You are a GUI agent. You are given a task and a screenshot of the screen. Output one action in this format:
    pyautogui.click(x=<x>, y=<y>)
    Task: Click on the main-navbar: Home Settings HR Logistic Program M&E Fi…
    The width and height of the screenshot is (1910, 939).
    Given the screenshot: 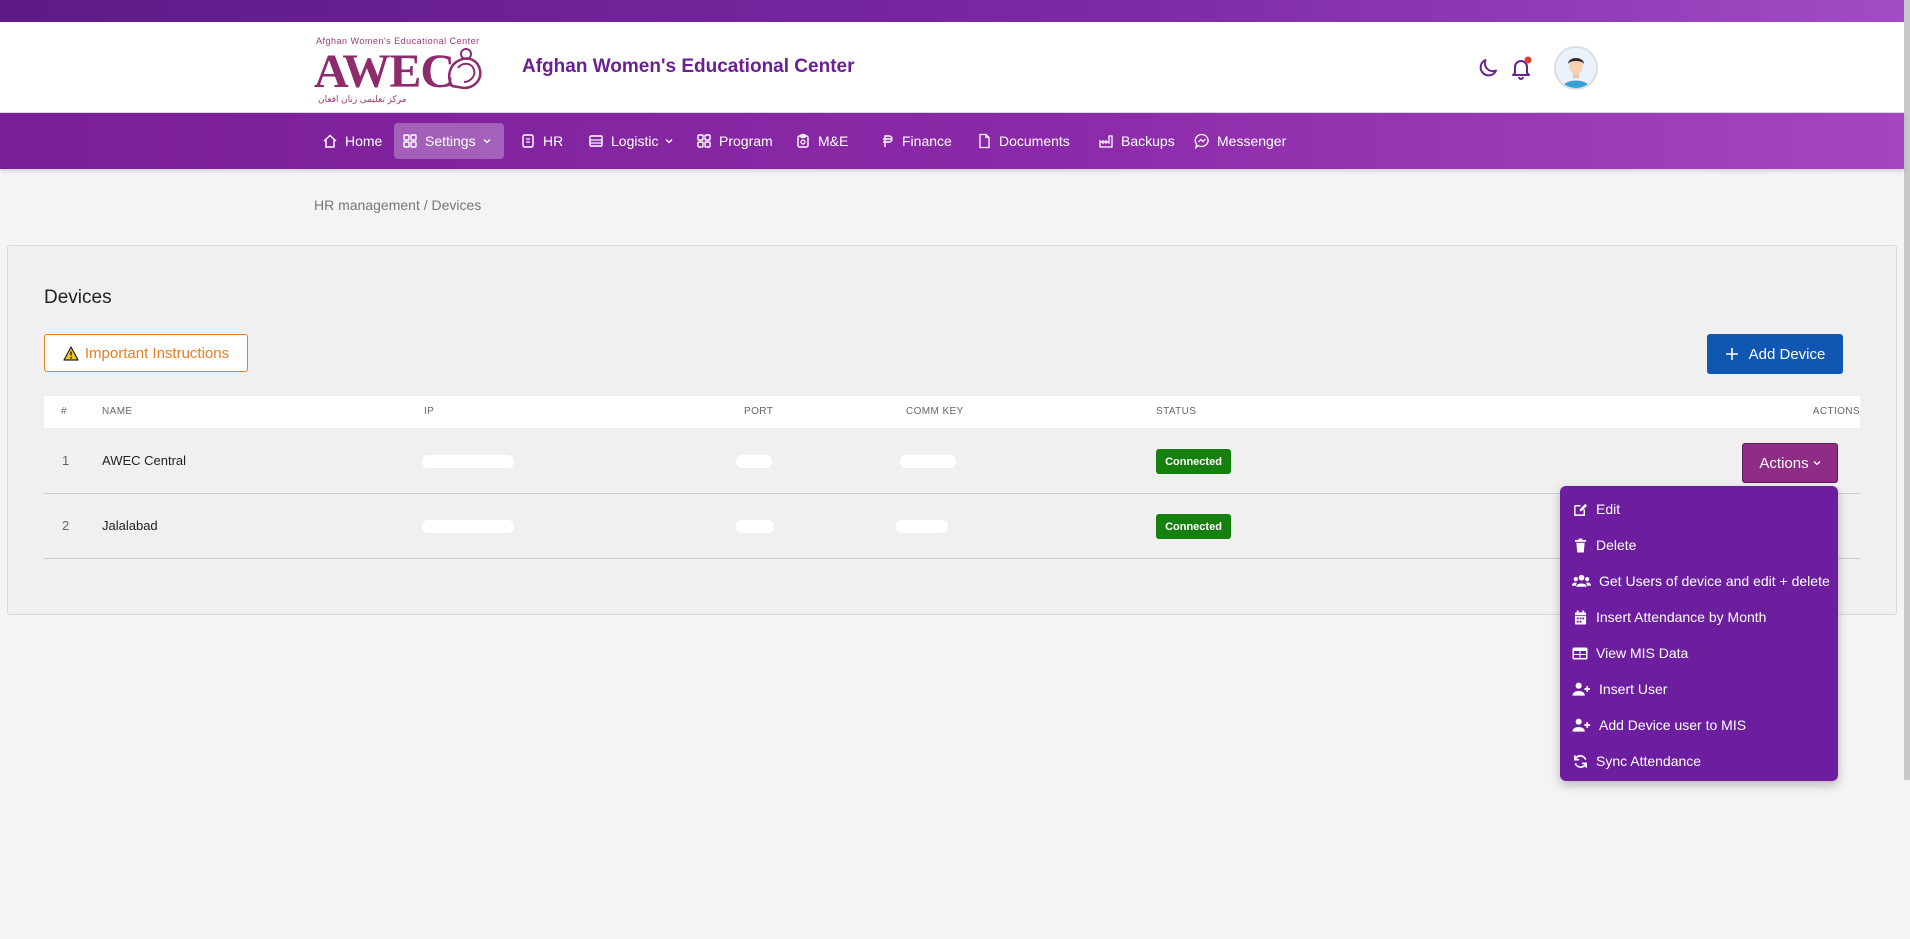 What is the action you would take?
    pyautogui.click(x=952, y=141)
    